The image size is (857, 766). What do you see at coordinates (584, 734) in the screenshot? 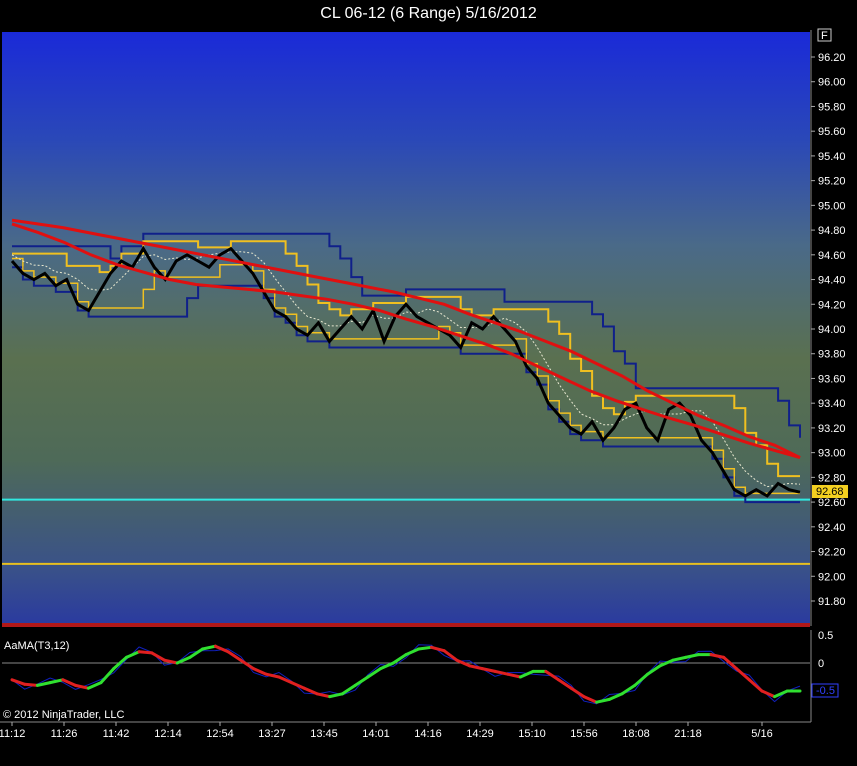
I see `time-tick-label: 15:56` at bounding box center [584, 734].